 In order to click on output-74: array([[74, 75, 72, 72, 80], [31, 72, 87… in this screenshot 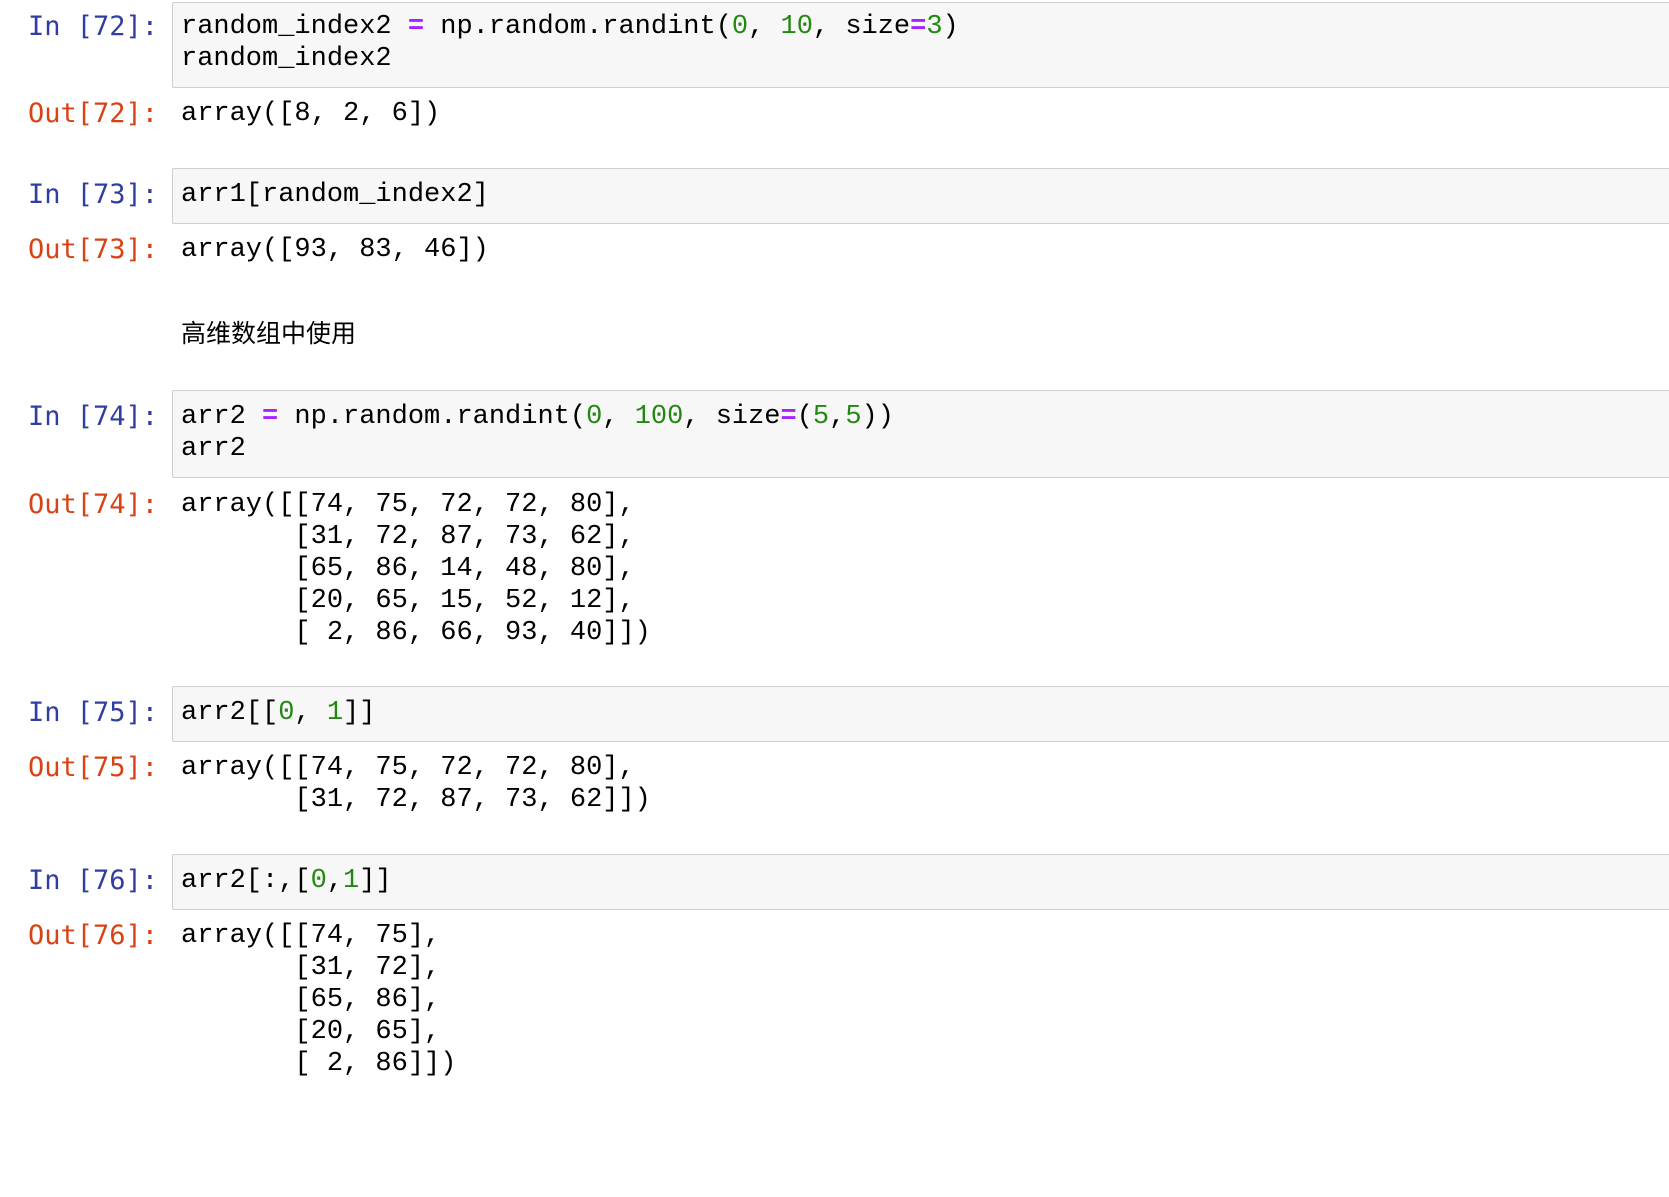, I will do `click(416, 569)`.